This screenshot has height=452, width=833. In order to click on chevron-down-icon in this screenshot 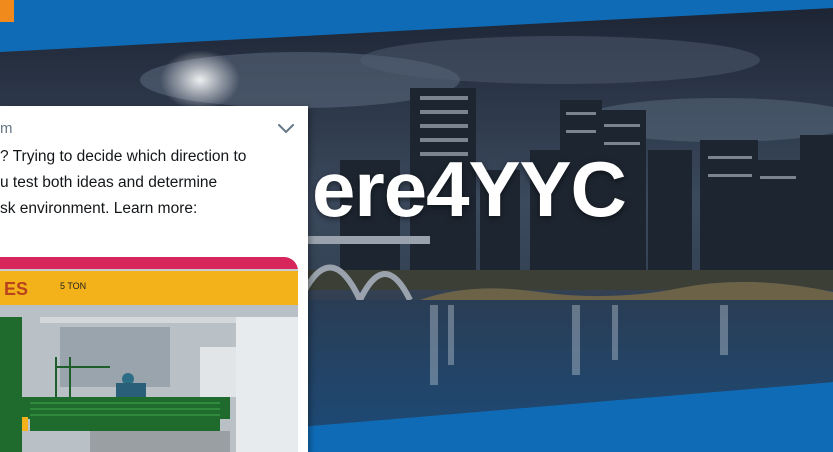, I will do `click(286, 128)`.